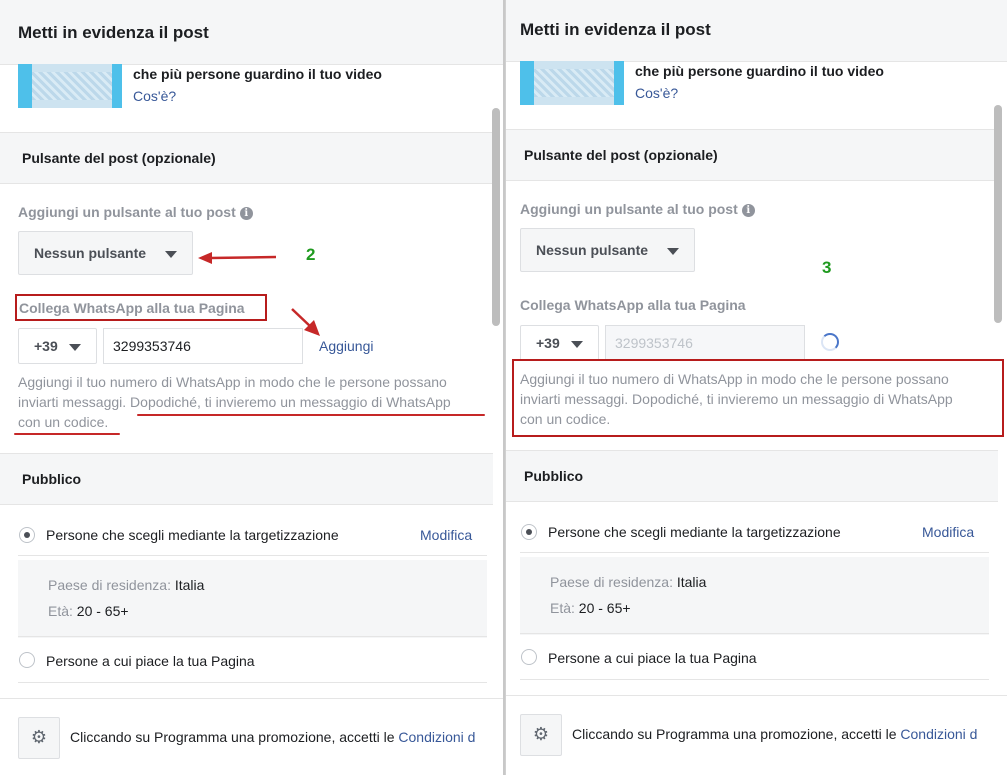 The width and height of the screenshot is (1007, 775). I want to click on step-number: 3, so click(827, 267).